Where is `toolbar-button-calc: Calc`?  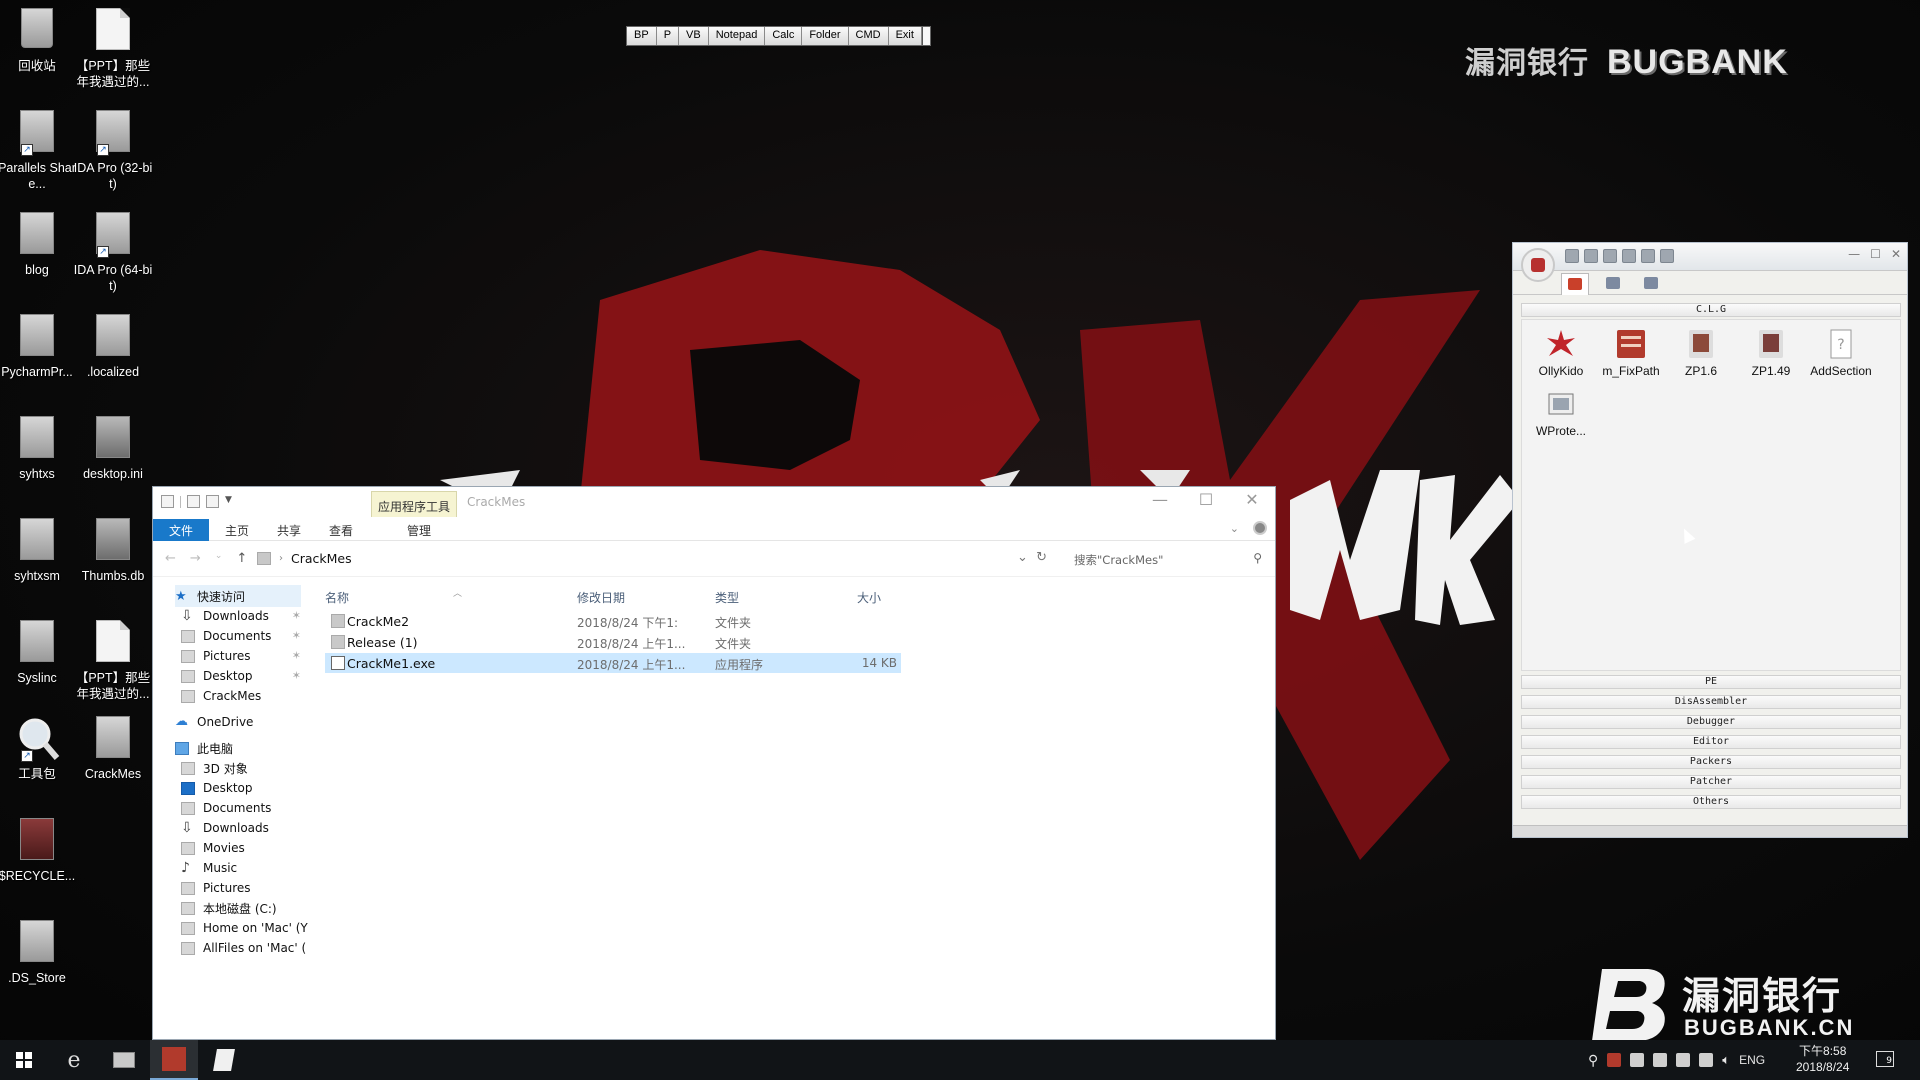
toolbar-button-calc: Calc is located at coordinates (784, 36).